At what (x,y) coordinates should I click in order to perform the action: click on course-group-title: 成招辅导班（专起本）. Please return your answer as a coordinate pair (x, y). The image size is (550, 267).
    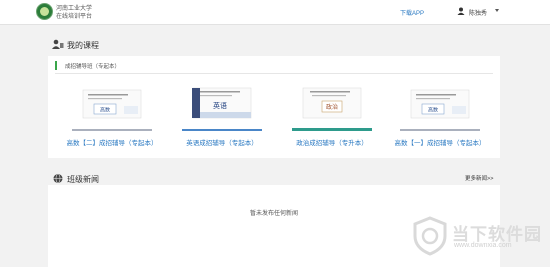
    Looking at the image, I should click on (93, 67).